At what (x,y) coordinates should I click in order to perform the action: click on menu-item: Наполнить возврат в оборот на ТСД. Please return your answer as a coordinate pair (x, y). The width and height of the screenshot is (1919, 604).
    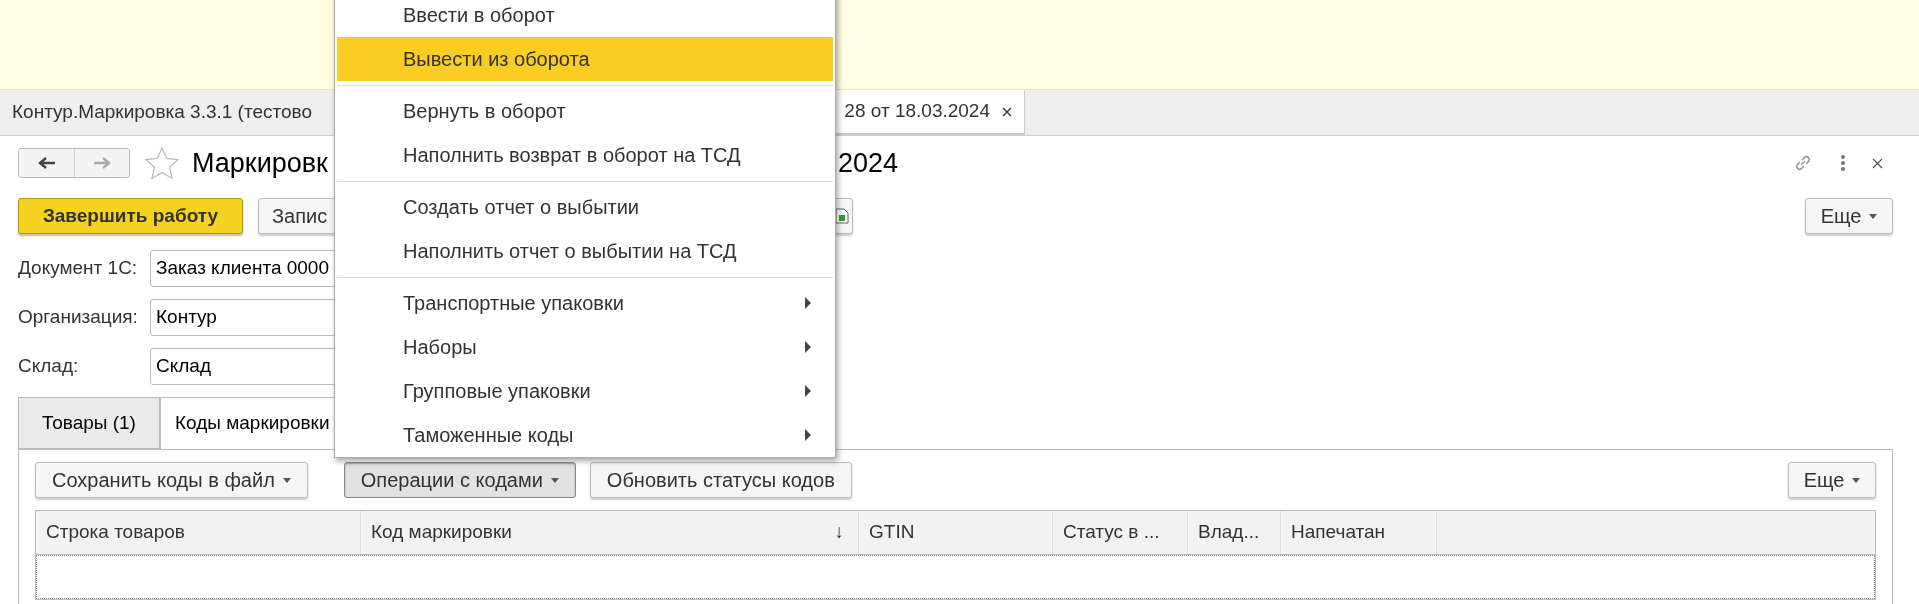
    Looking at the image, I should click on (585, 155).